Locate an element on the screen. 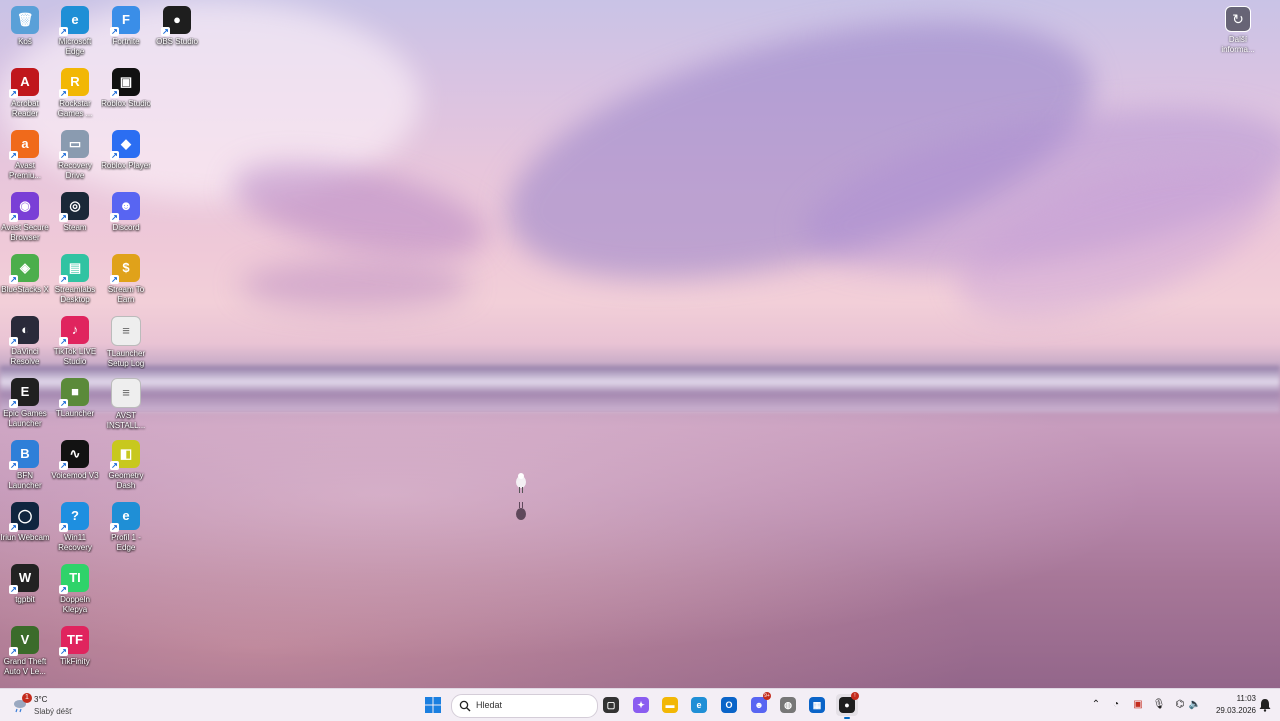 The width and height of the screenshot is (1280, 721). clock-date: 29.03.2026 is located at coordinates (1235, 710).